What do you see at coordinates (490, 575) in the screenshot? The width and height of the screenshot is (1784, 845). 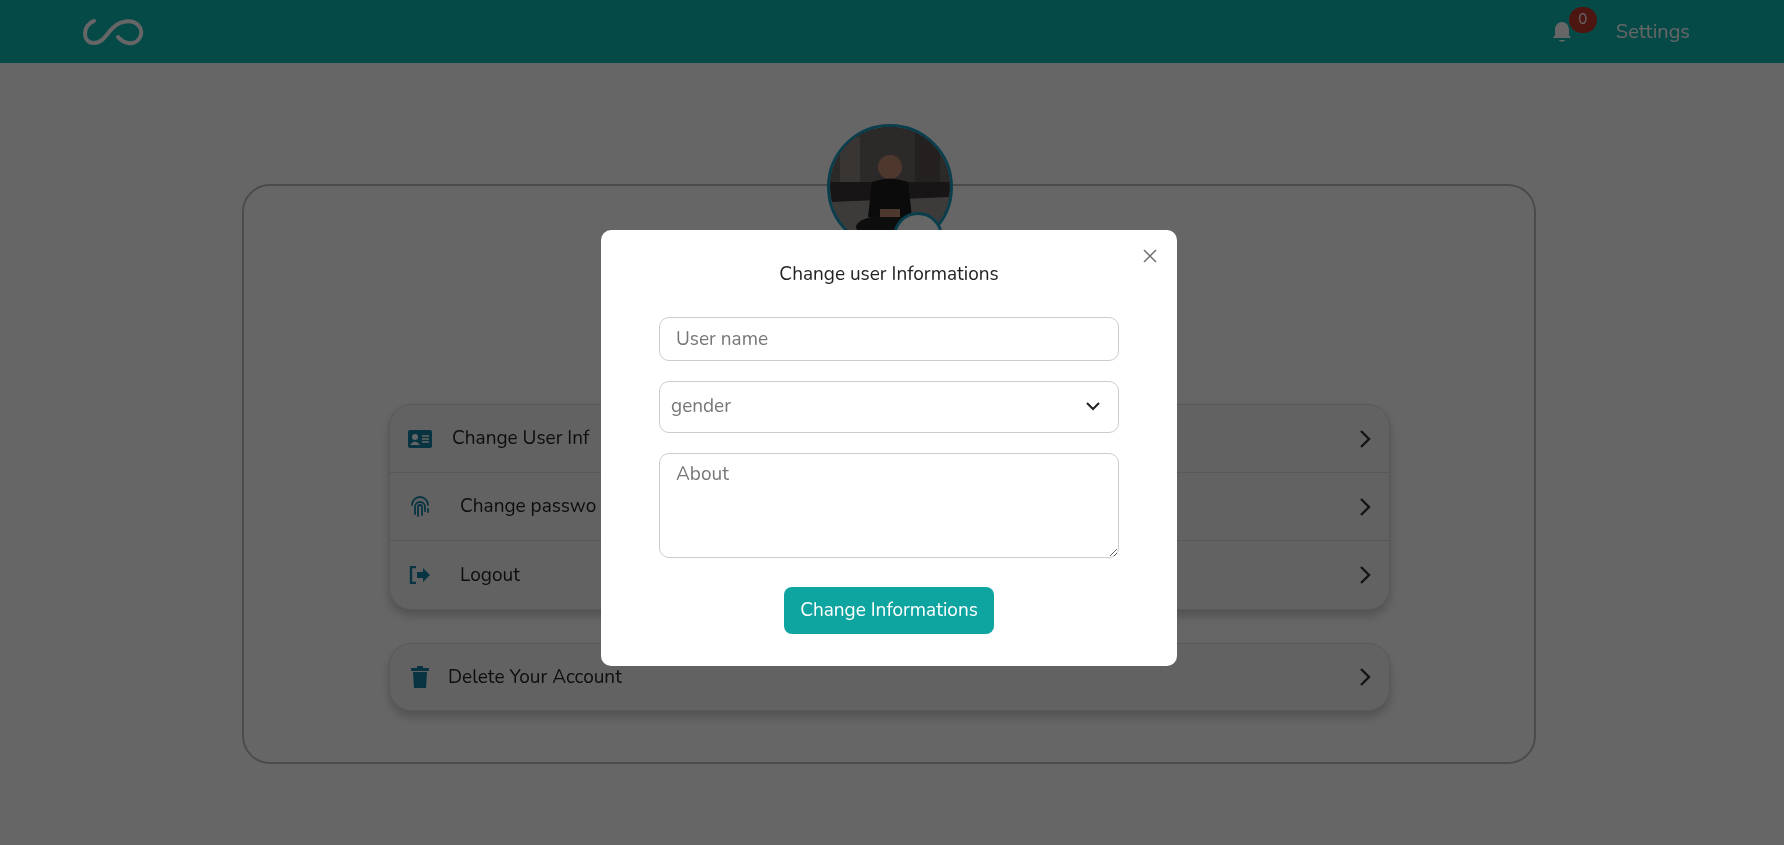 I see `menu-item-label: Logout` at bounding box center [490, 575].